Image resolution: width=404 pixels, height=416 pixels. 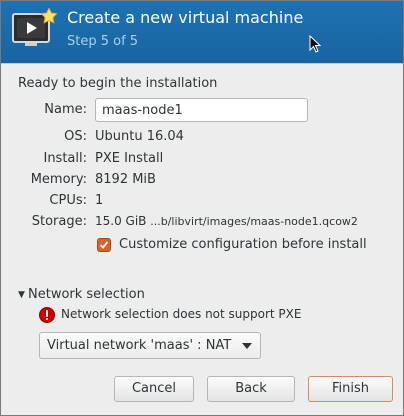 What do you see at coordinates (350, 389) in the screenshot?
I see `finish-button: Finish` at bounding box center [350, 389].